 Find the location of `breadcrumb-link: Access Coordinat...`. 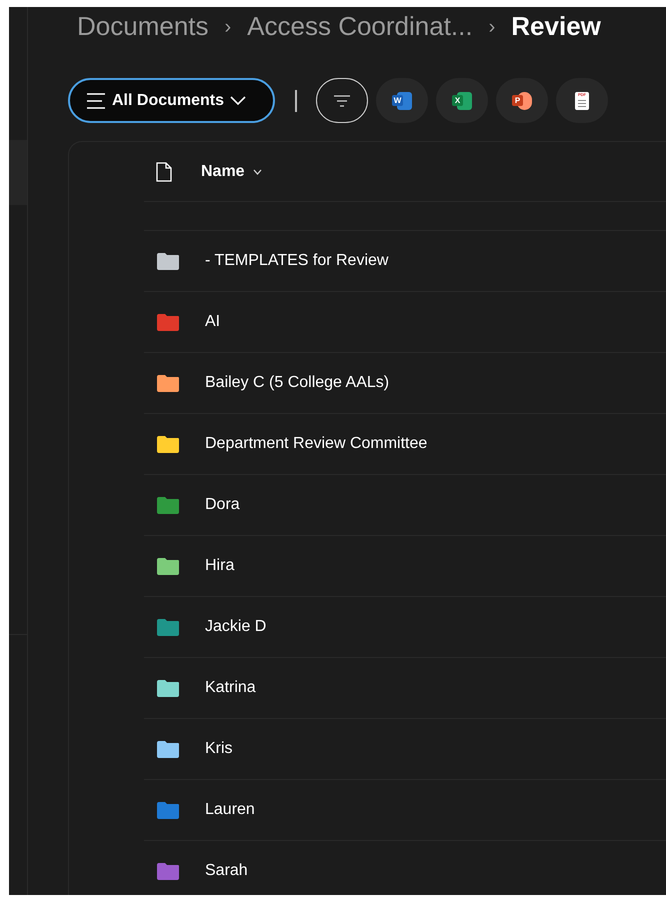

breadcrumb-link: Access Coordinat... is located at coordinates (360, 26).